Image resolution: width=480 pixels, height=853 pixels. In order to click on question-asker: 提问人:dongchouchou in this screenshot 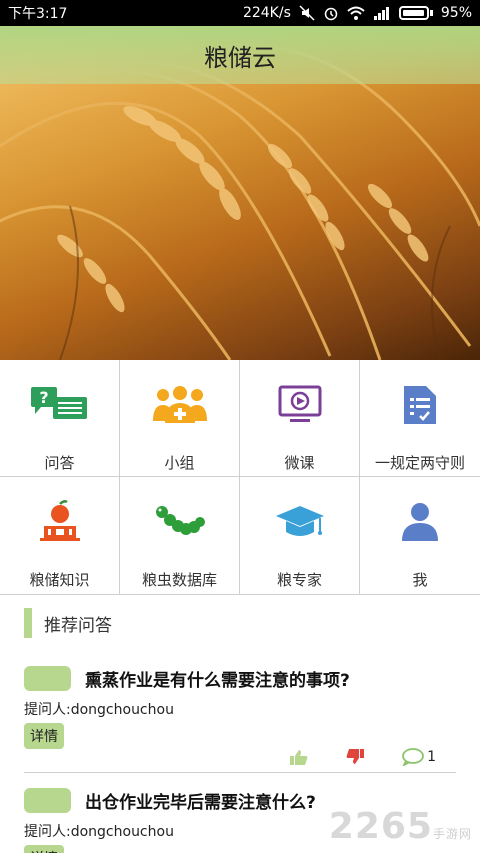, I will do `click(99, 710)`.